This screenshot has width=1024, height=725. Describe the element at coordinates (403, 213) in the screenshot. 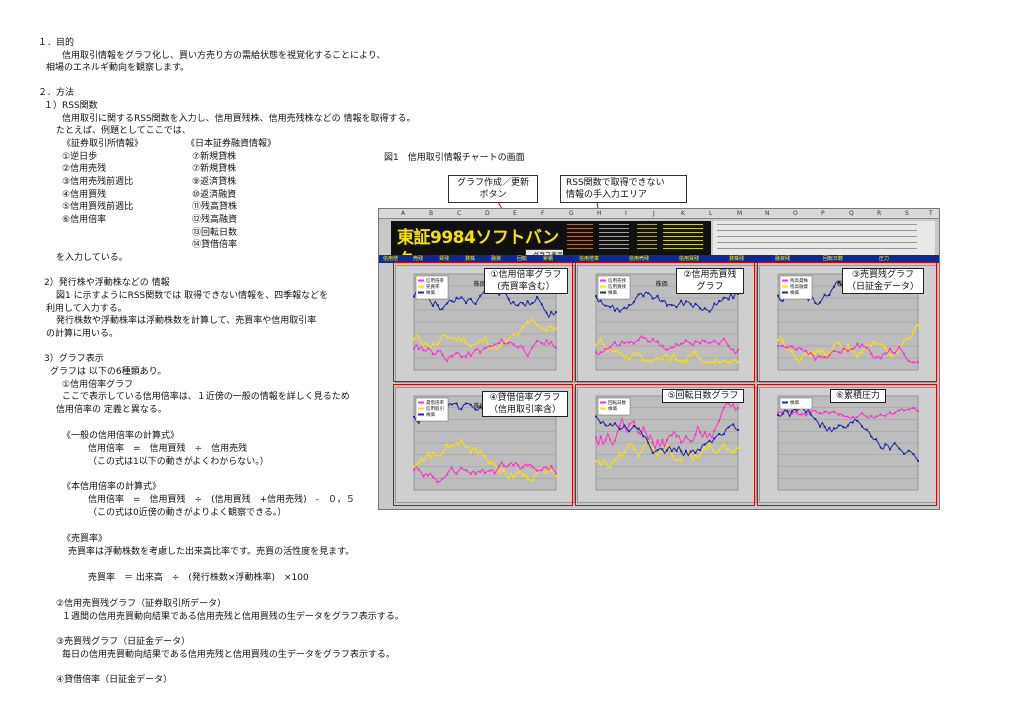

I see `column-label: A` at that location.